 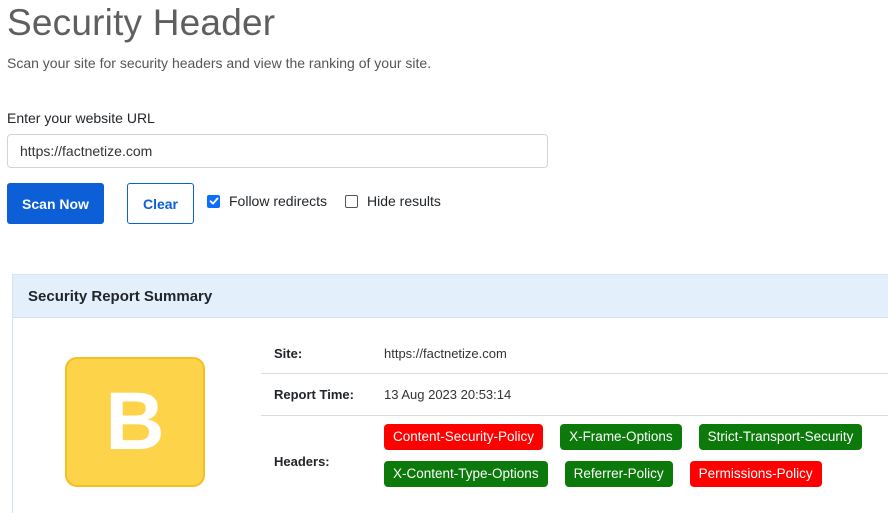 I want to click on report-time-label: Report Time:, so click(x=314, y=394).